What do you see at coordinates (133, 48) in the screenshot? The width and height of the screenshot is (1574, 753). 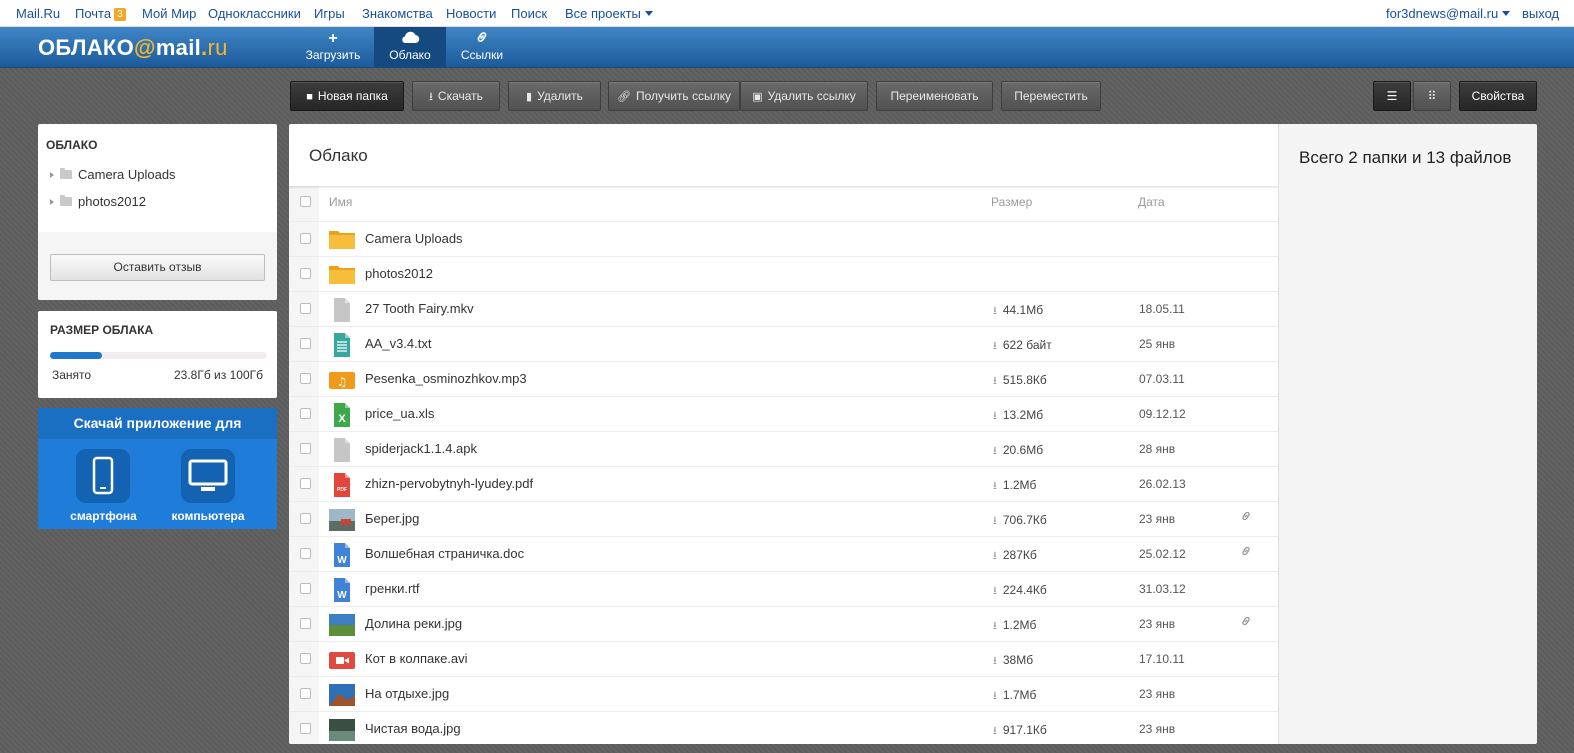 I see `logo: ОБЛАКО@mail.ru` at bounding box center [133, 48].